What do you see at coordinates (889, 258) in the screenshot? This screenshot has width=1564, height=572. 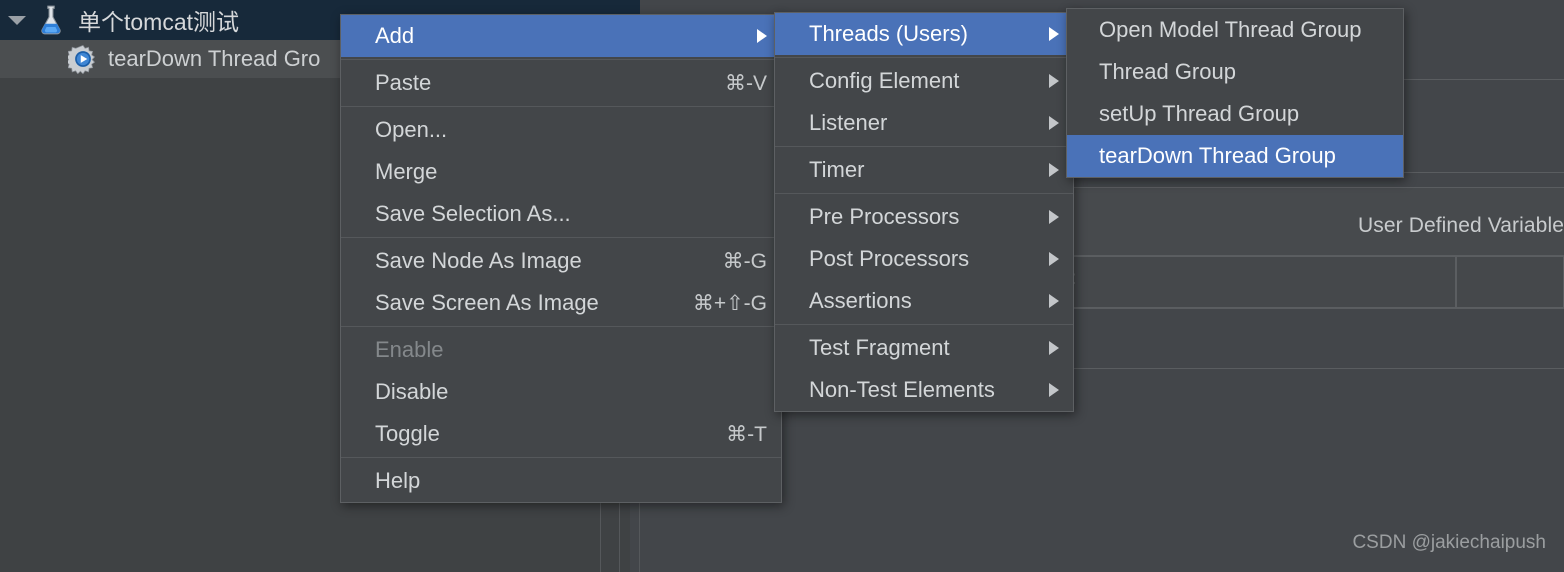 I see `menu-item-label: Post Processors` at bounding box center [889, 258].